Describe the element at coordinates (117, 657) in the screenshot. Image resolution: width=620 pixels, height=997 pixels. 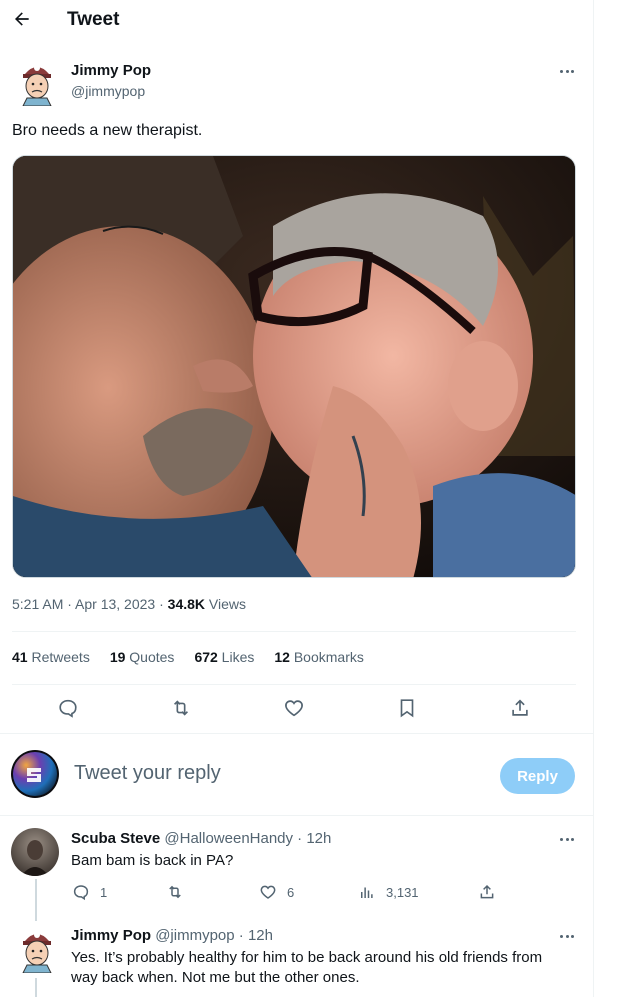
I see `quotes-count: 19` at that location.